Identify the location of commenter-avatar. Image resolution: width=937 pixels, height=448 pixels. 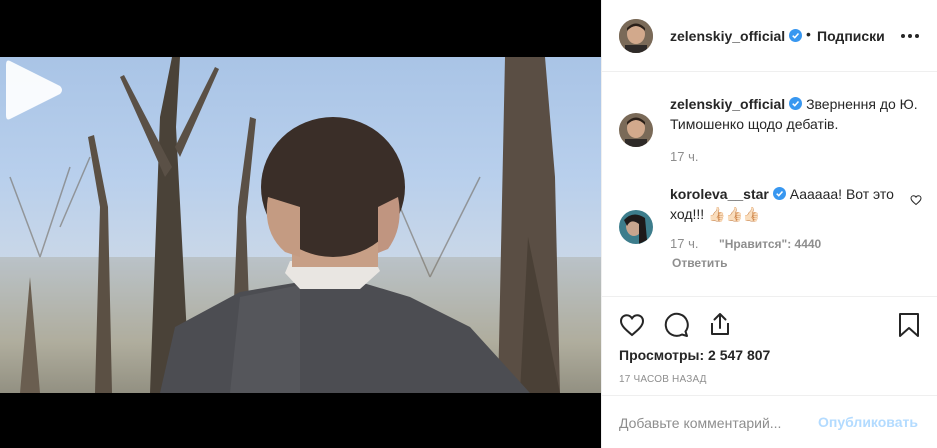
(636, 227).